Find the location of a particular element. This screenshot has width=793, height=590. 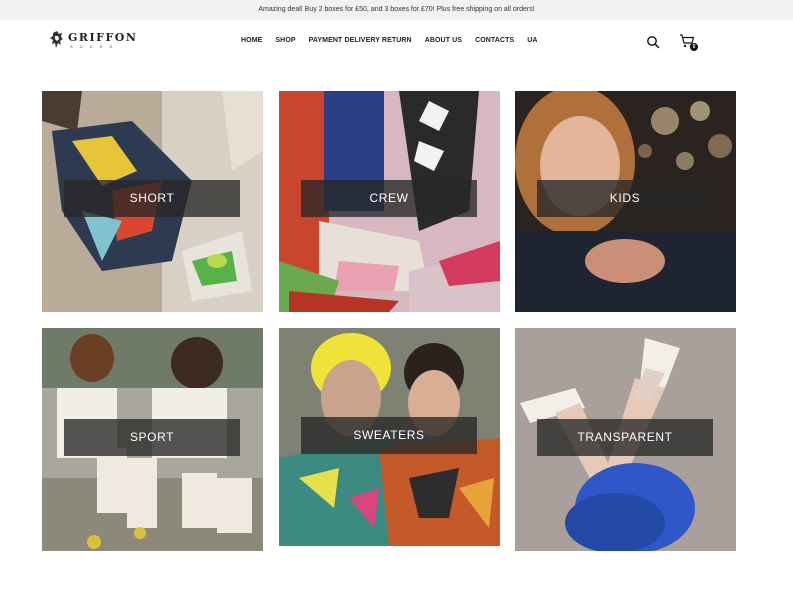

category-tile-sport: SPORT is located at coordinates (152, 439).